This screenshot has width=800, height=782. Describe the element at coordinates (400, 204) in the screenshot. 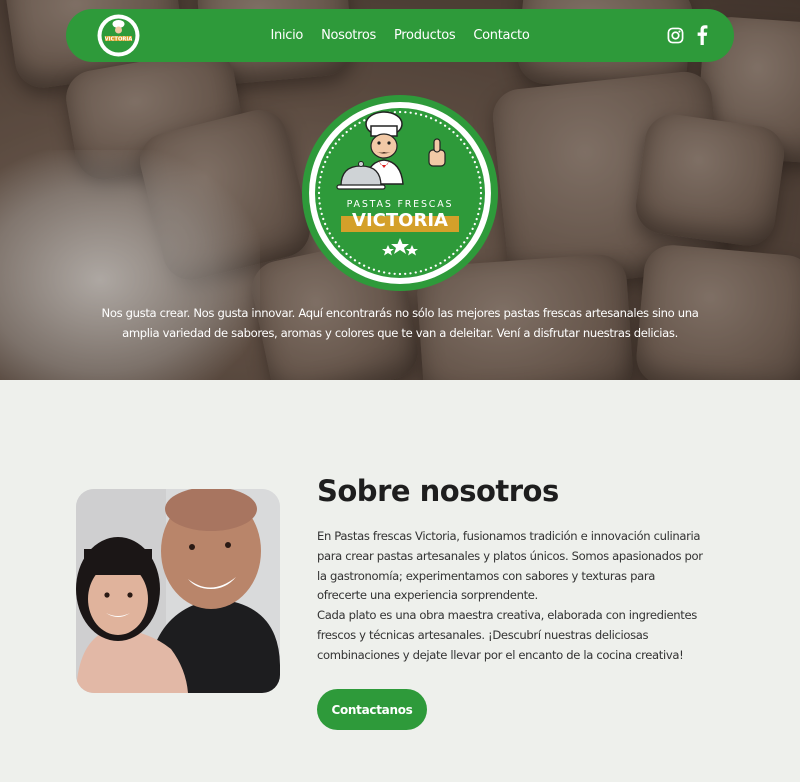

I see `logo-subtitle: PASTAS FRESCAS` at that location.